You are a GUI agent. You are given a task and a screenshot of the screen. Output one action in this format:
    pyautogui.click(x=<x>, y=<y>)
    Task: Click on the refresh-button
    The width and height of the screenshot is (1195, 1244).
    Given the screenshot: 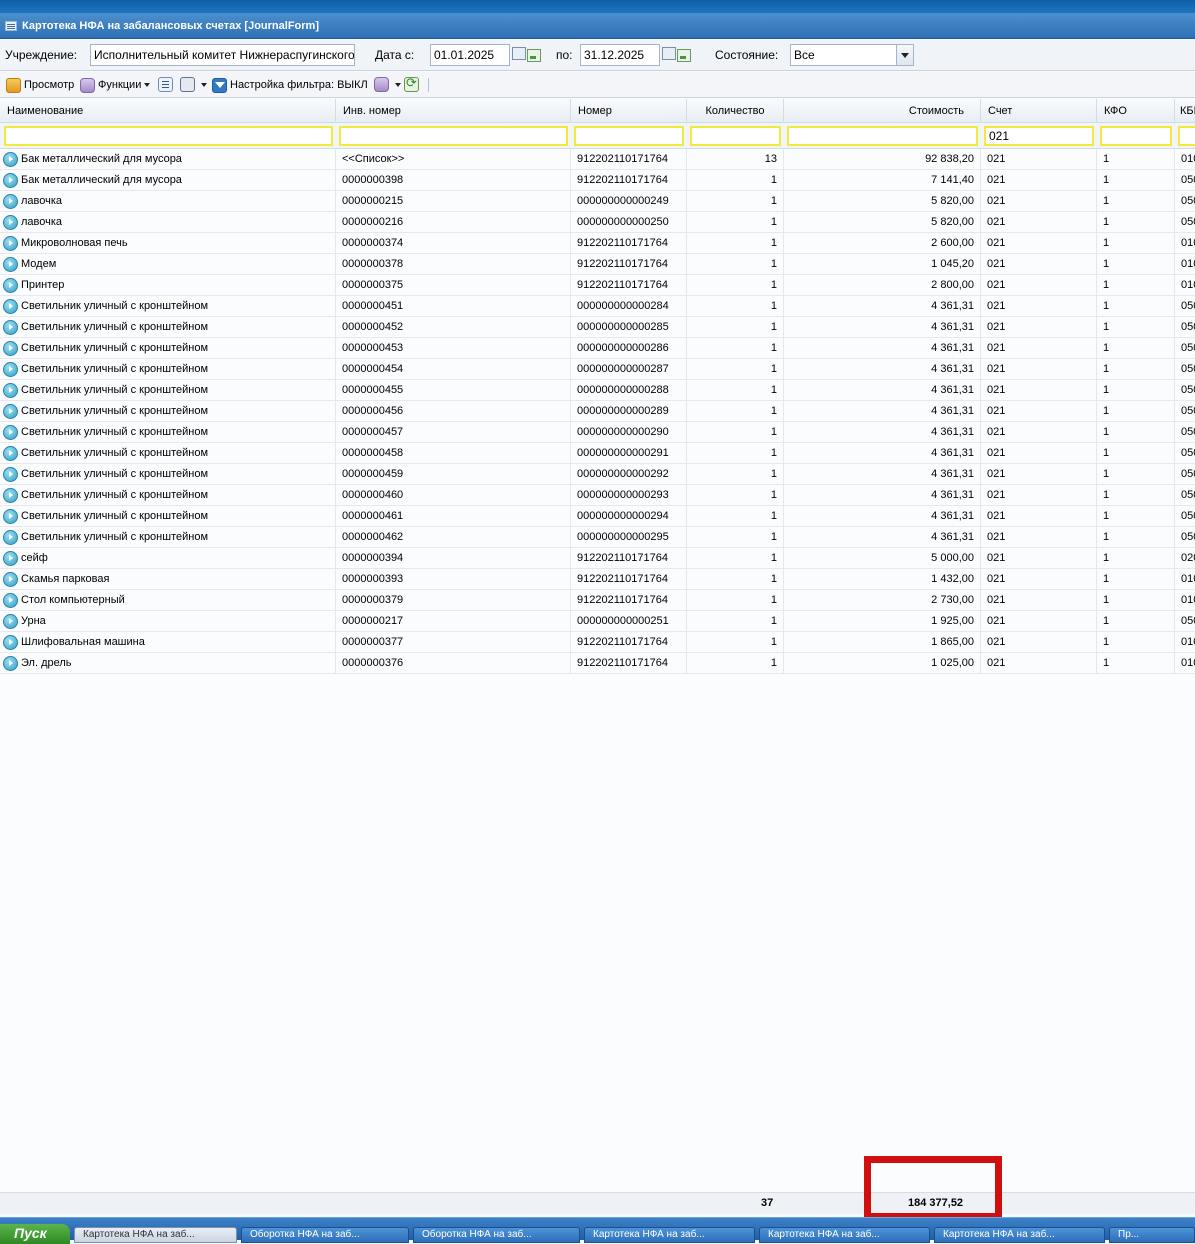 What is the action you would take?
    pyautogui.click(x=413, y=84)
    